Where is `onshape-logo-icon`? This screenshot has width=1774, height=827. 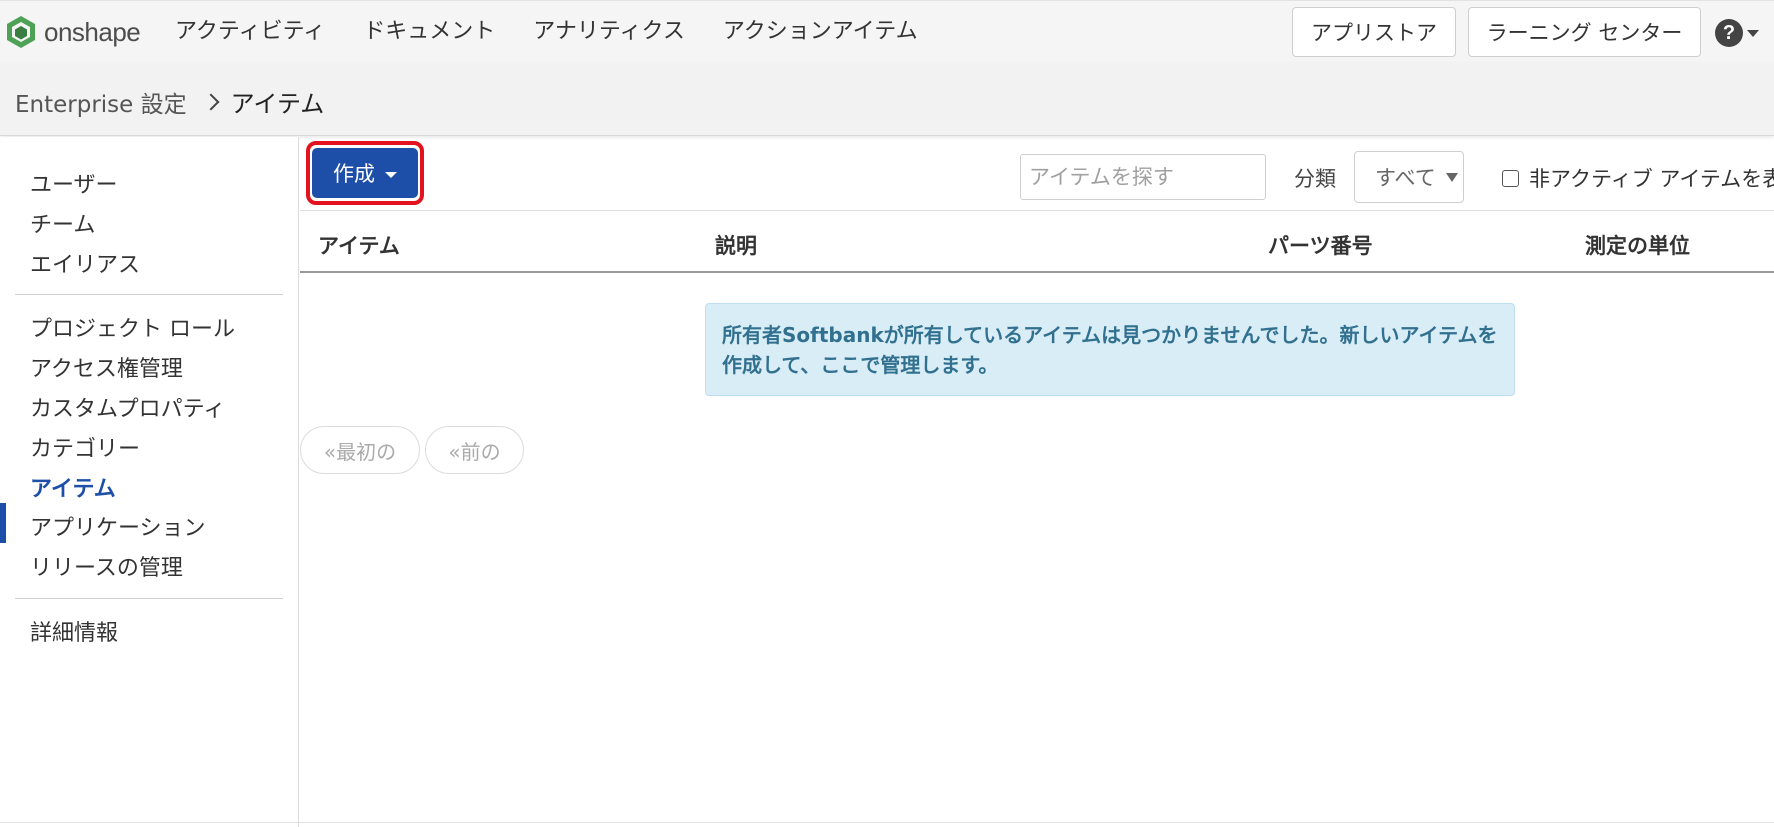 onshape-logo-icon is located at coordinates (21, 32).